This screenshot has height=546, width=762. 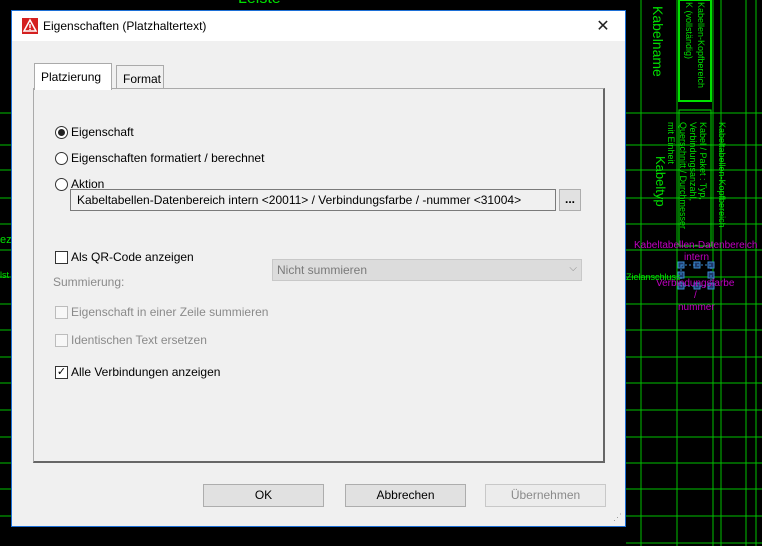 What do you see at coordinates (653, 277) in the screenshot?
I see `cad-label-zielanschluss: Zielanschluss` at bounding box center [653, 277].